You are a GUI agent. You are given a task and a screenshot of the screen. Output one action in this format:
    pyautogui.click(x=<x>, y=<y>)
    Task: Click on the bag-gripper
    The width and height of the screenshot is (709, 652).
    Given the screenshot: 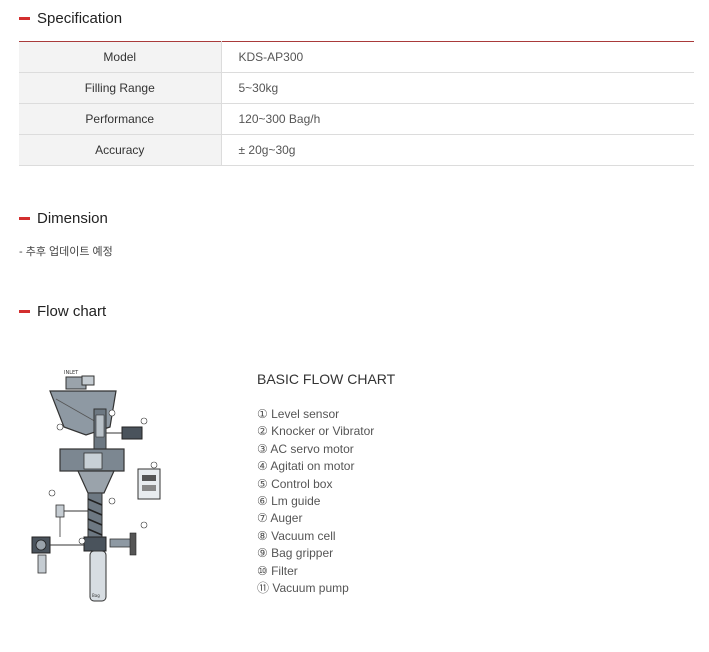 What is the action you would take?
    pyautogui.click(x=95, y=544)
    